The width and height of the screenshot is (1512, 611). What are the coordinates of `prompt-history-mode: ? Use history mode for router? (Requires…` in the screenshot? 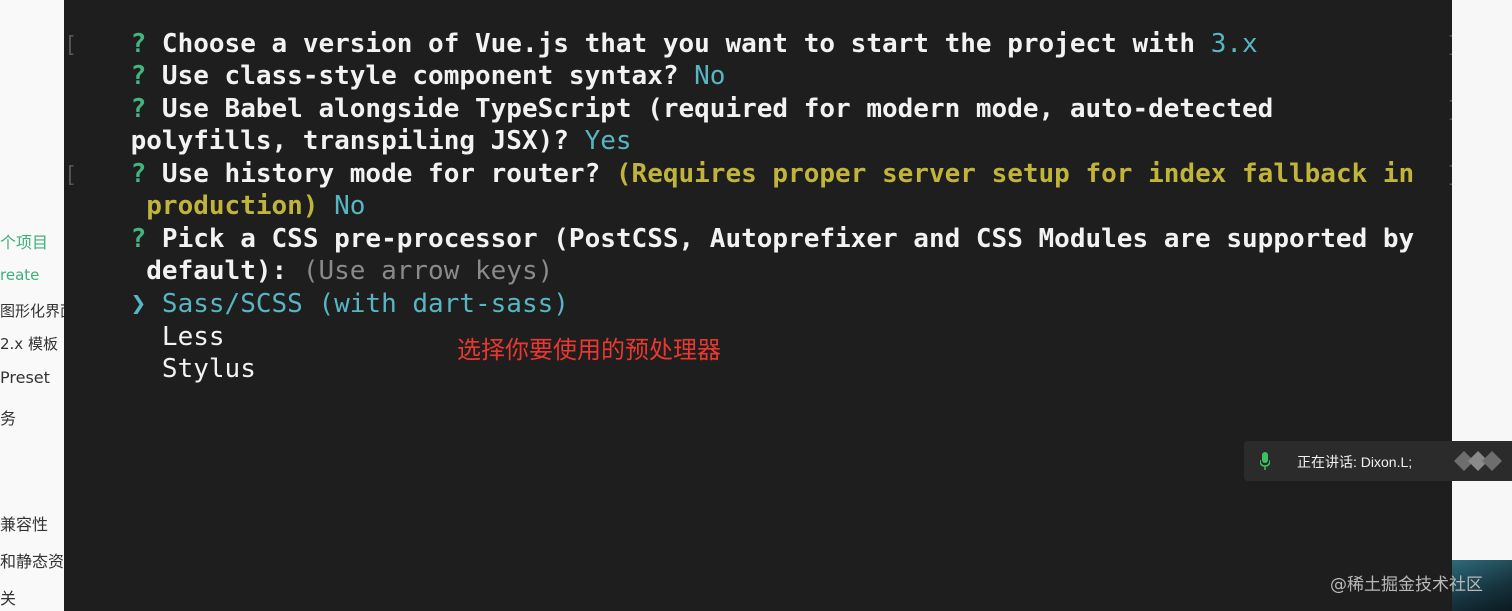 It's located at (741, 157).